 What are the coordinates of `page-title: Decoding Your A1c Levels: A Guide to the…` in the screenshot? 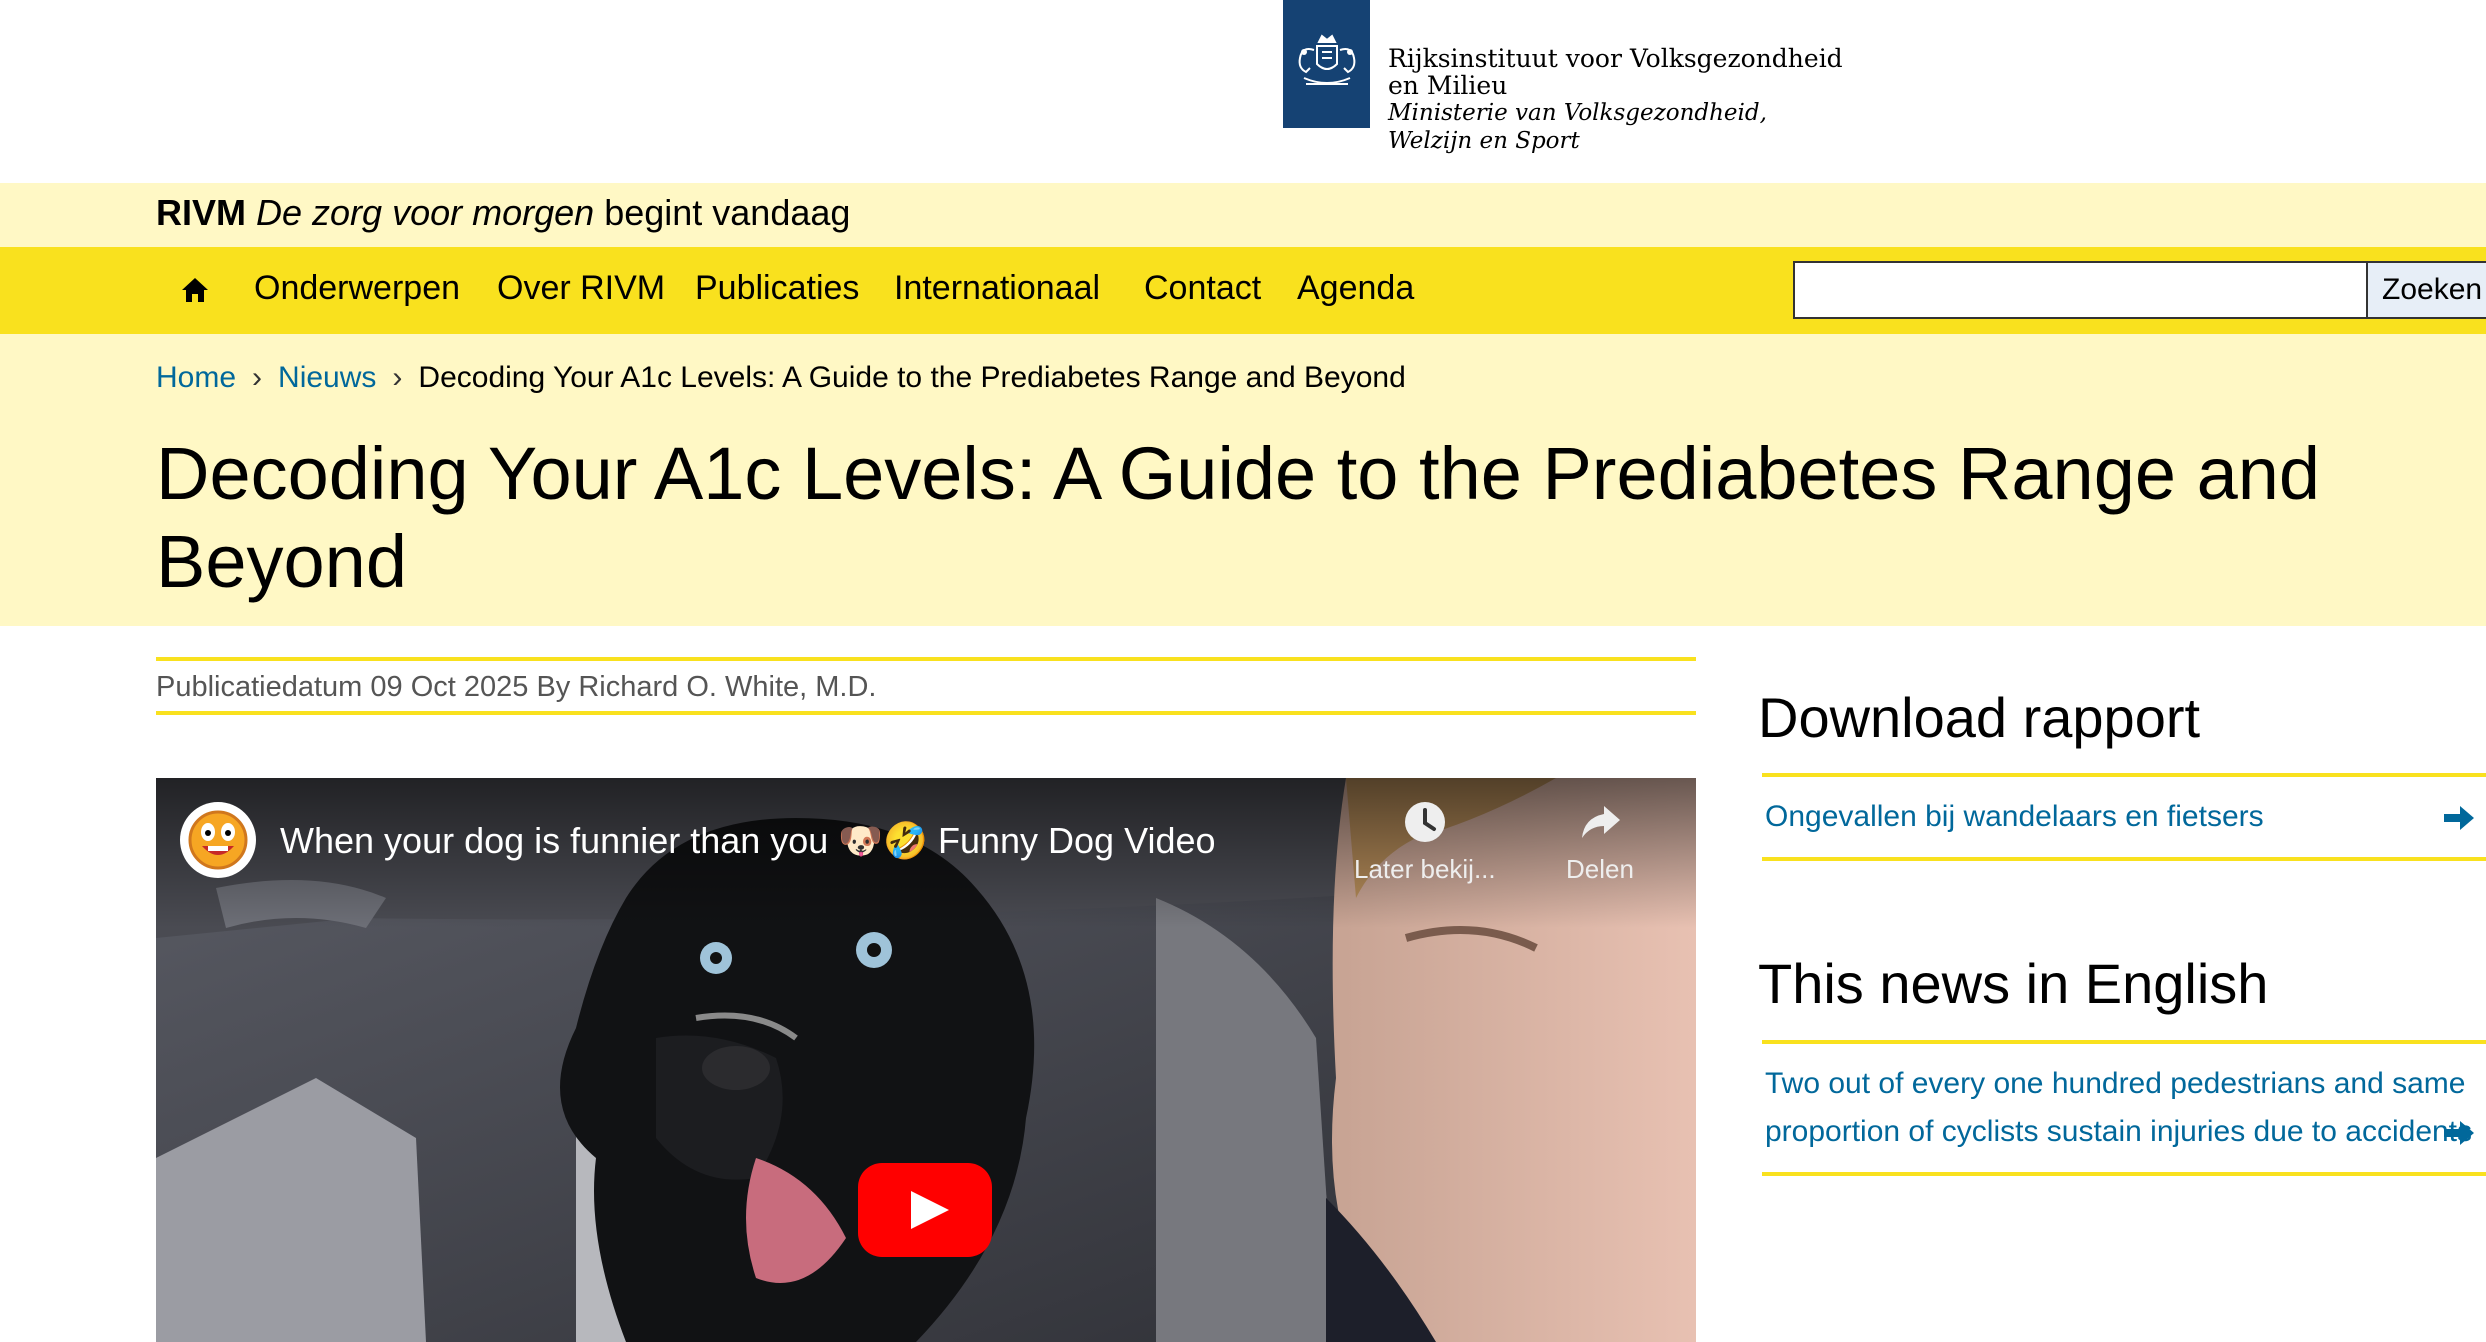 It's located at (1238, 517).